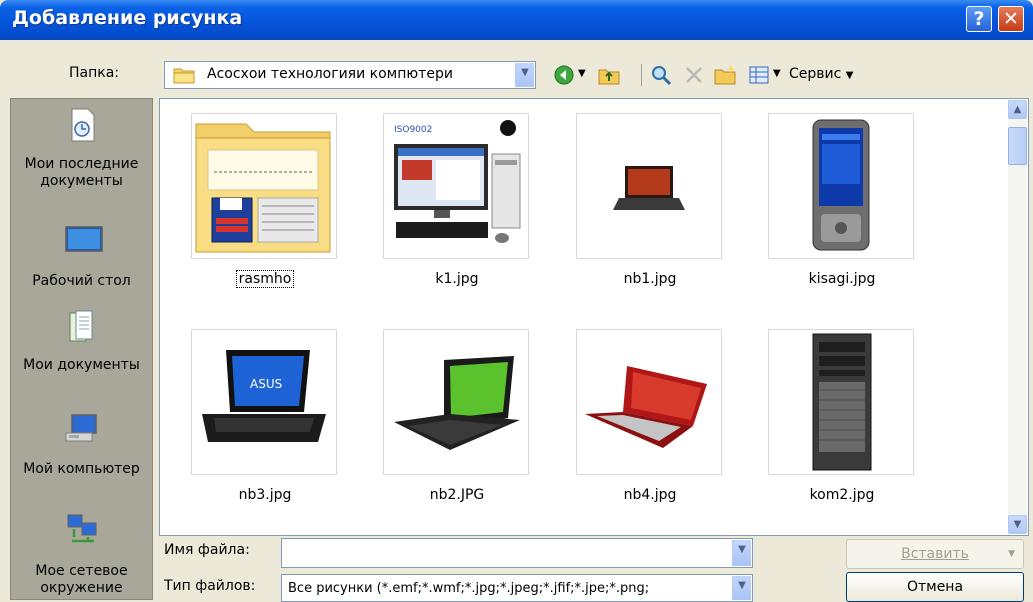 The height and width of the screenshot is (602, 1033). Describe the element at coordinates (330, 74) in the screenshot. I see `folder-select-value: Асосхои технологияи компютери` at that location.